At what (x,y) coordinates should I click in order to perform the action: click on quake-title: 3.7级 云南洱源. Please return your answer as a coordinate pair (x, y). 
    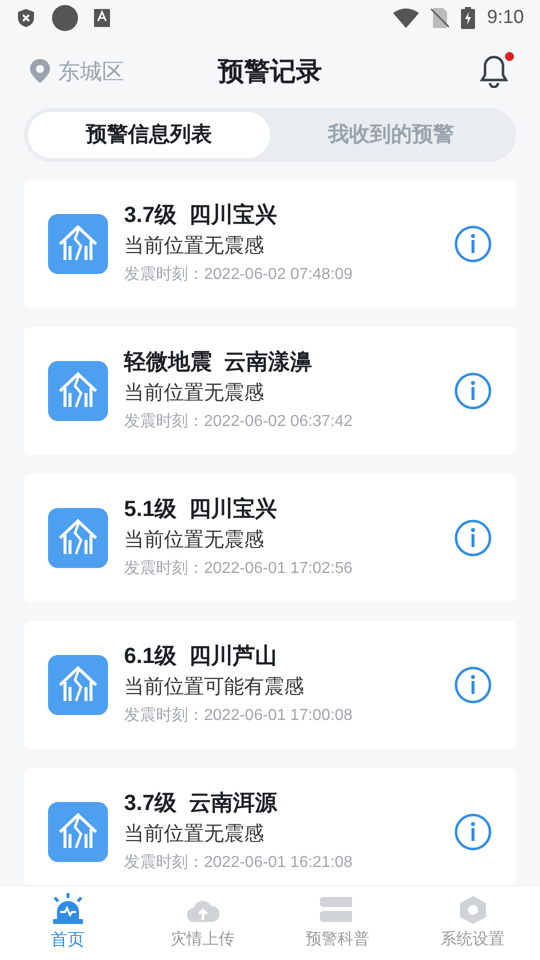
    Looking at the image, I should click on (201, 803).